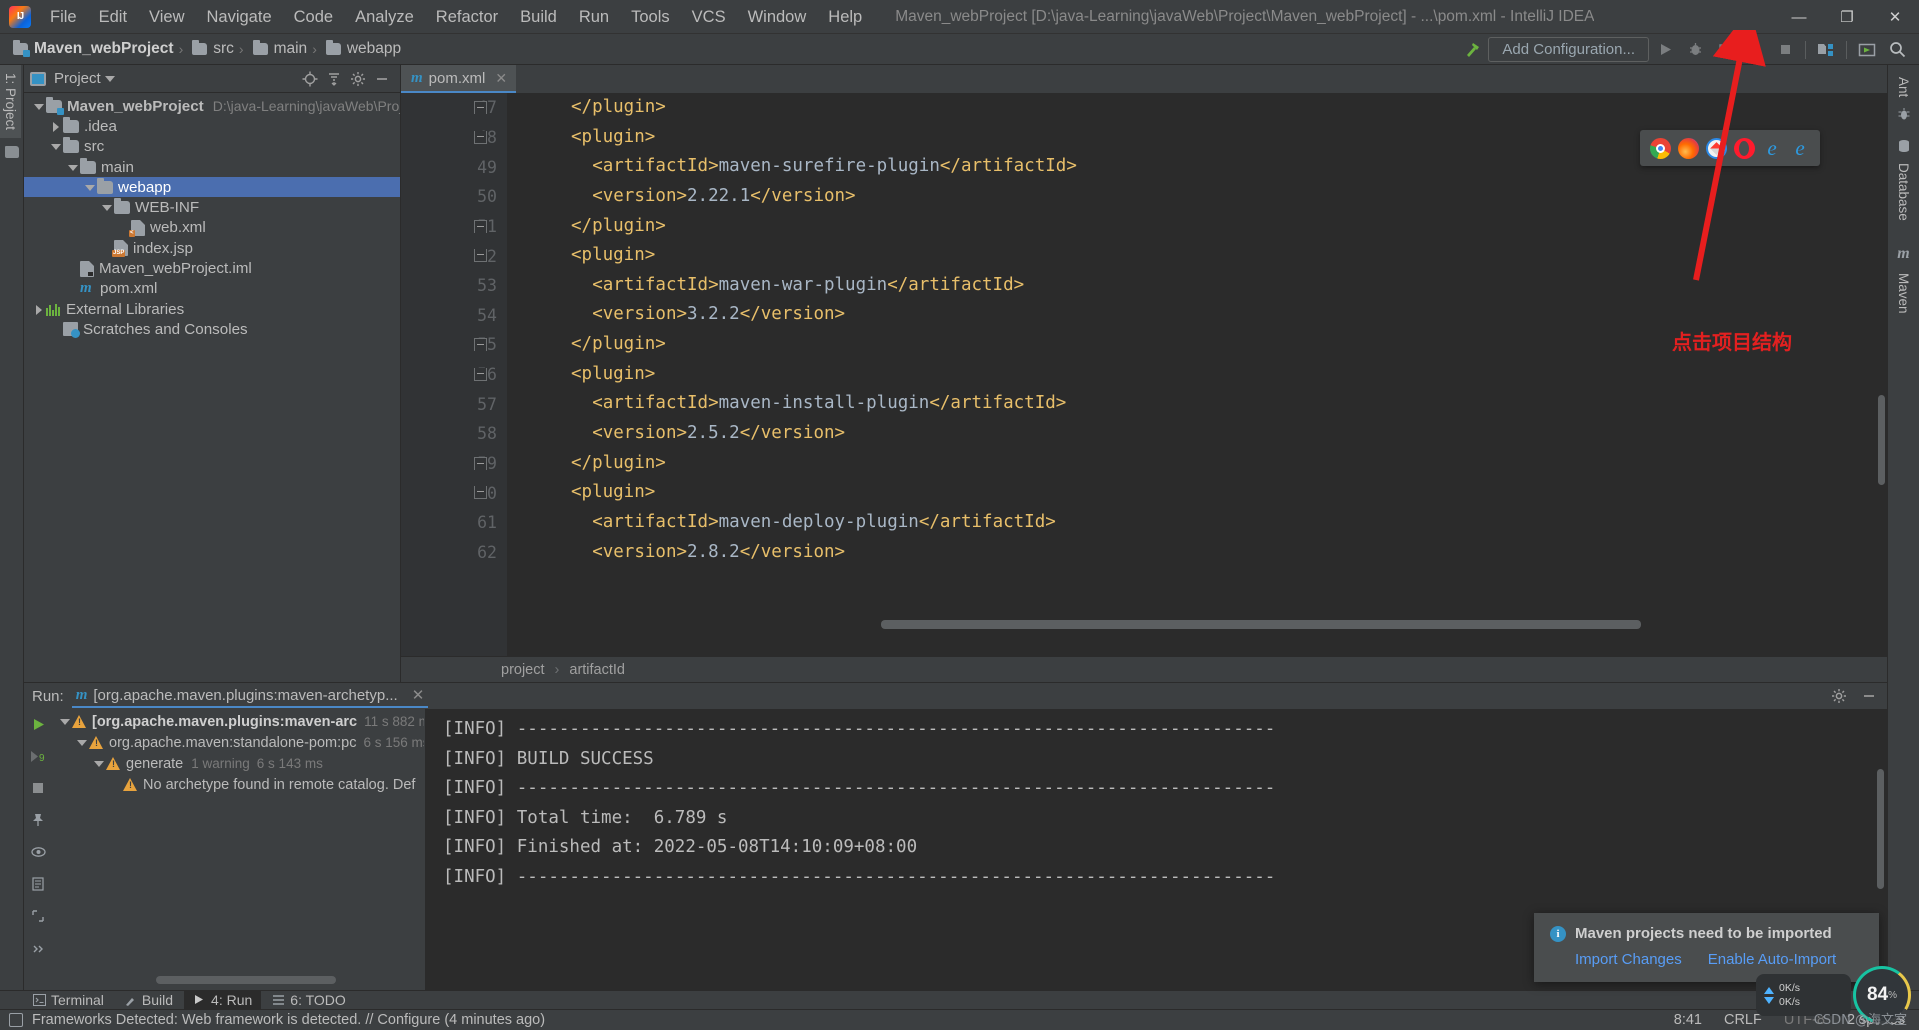 The image size is (1919, 1030). What do you see at coordinates (1197, 553) in the screenshot?
I see `code-line: <version>2.8.2</version>` at bounding box center [1197, 553].